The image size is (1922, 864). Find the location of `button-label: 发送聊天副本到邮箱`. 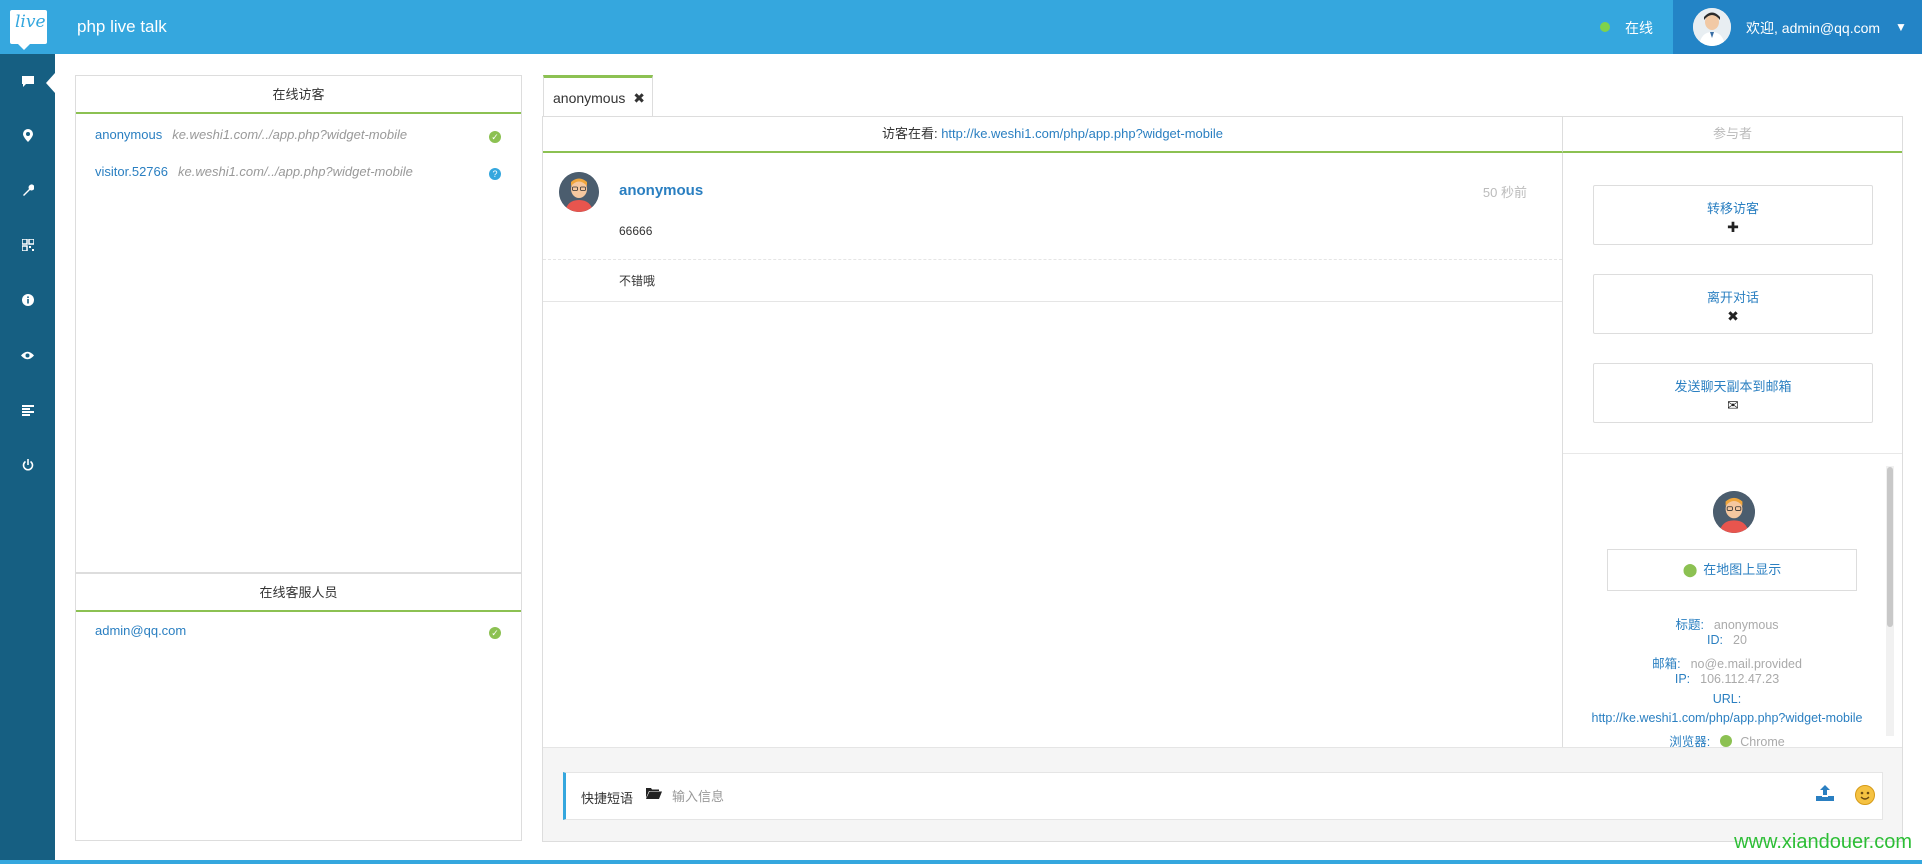

button-label: 发送聊天副本到邮箱 is located at coordinates (1733, 386).